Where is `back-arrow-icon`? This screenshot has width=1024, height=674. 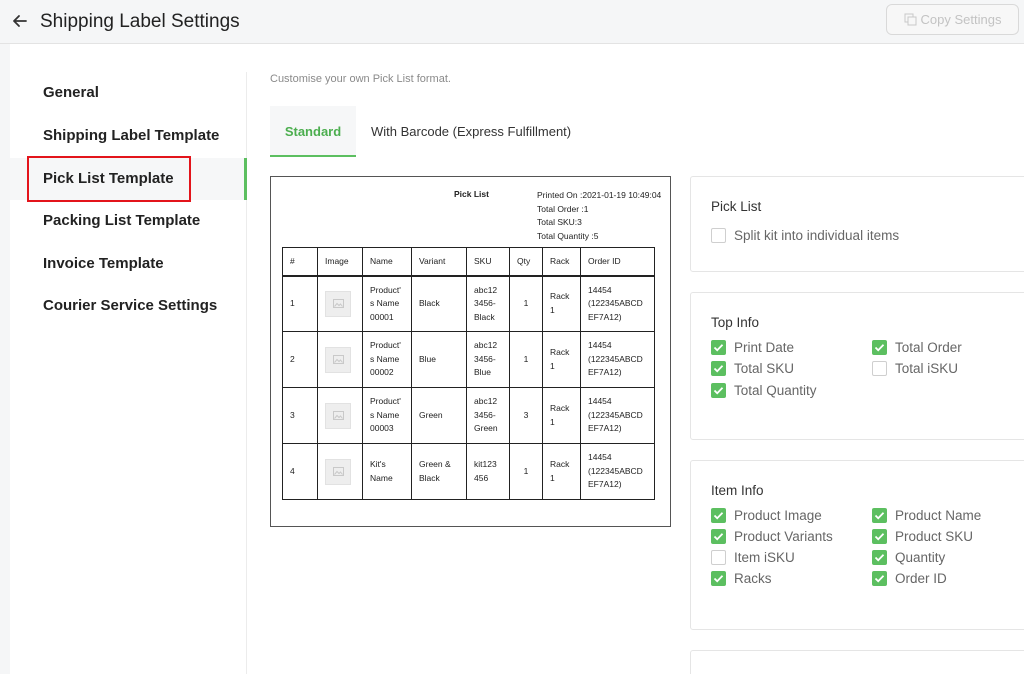 back-arrow-icon is located at coordinates (20, 21).